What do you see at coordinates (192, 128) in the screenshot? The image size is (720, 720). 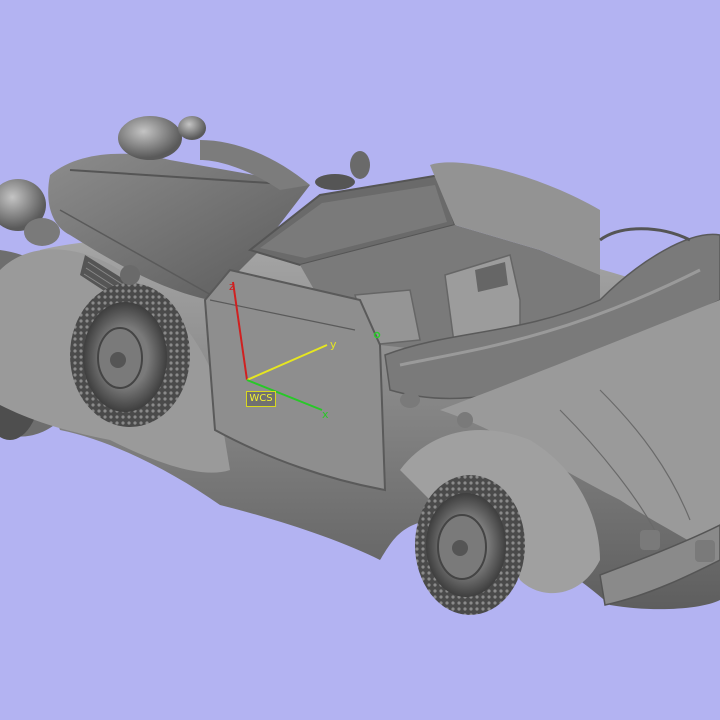 I see `headlamp-right` at bounding box center [192, 128].